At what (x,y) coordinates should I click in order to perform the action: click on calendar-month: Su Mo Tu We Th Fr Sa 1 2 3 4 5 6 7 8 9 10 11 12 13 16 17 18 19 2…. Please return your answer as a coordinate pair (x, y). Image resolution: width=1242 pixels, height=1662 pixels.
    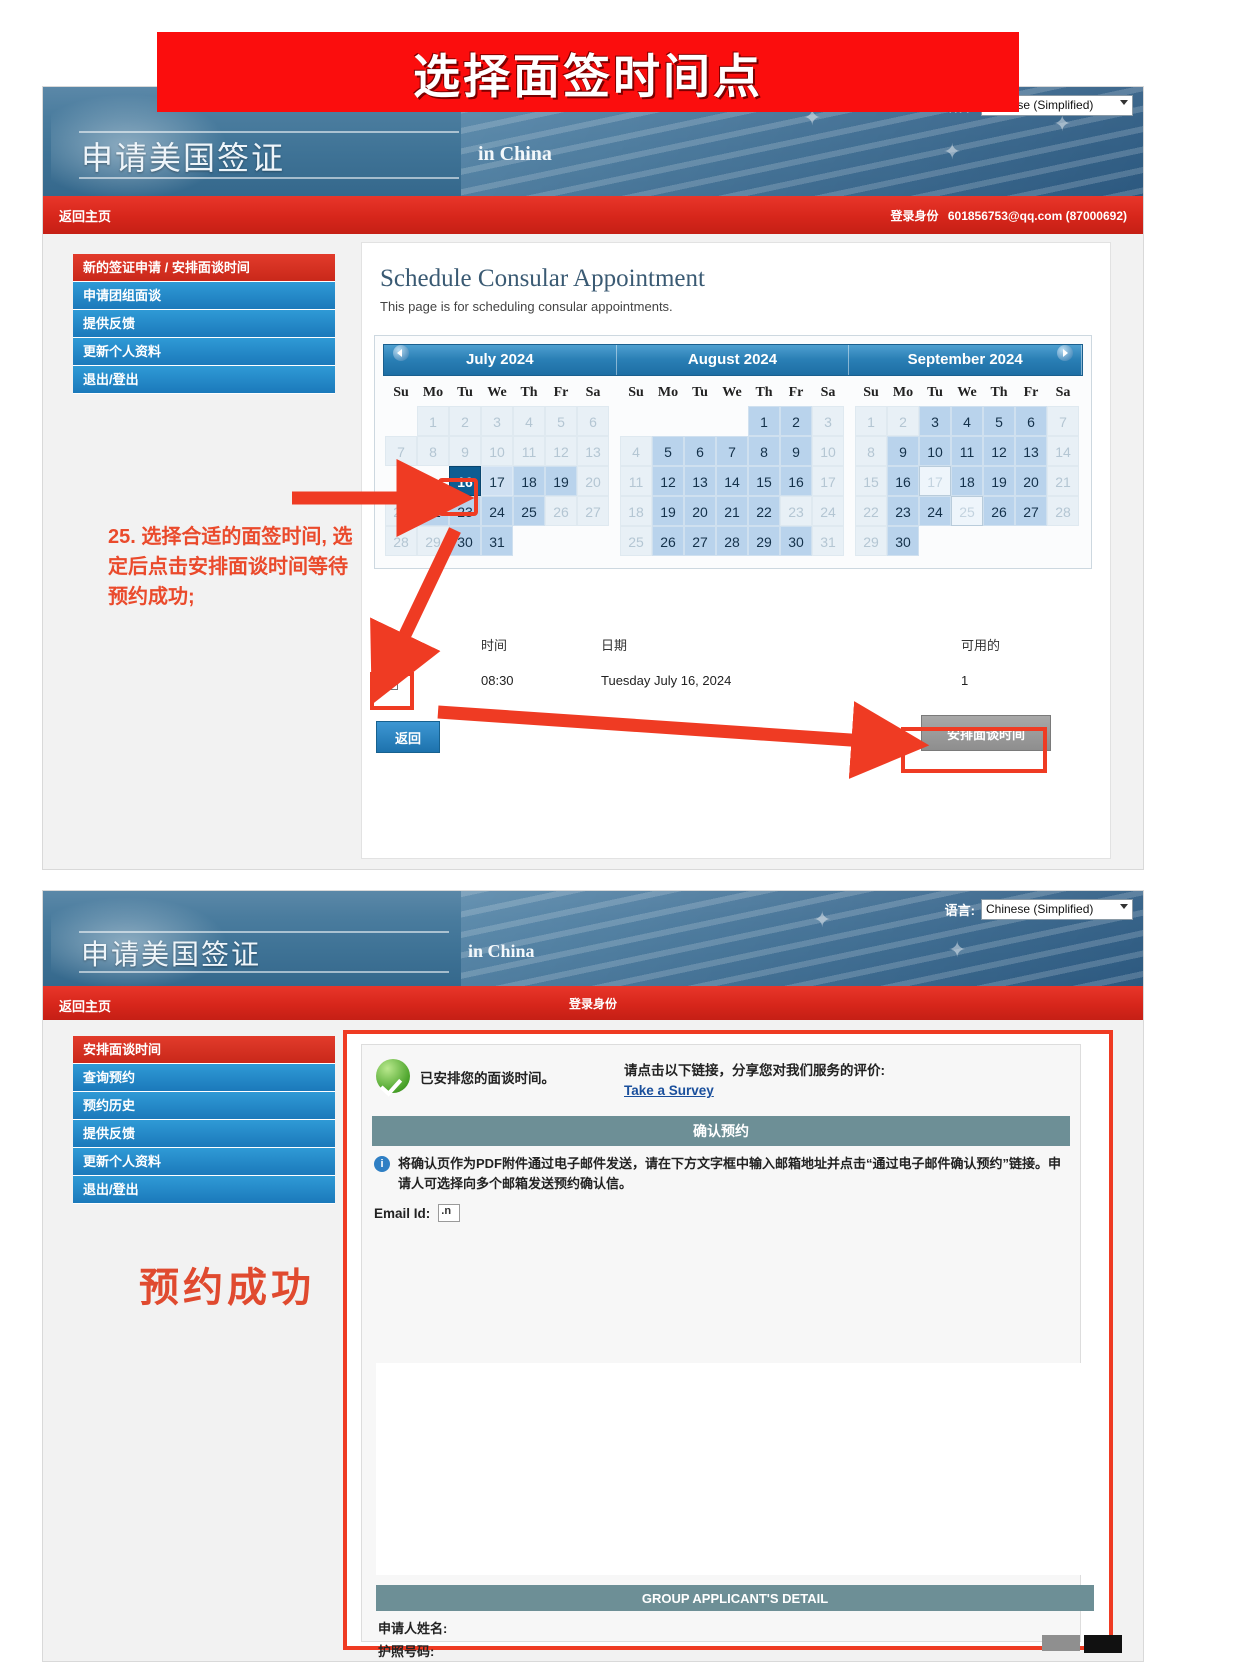
    Looking at the image, I should click on (498, 469).